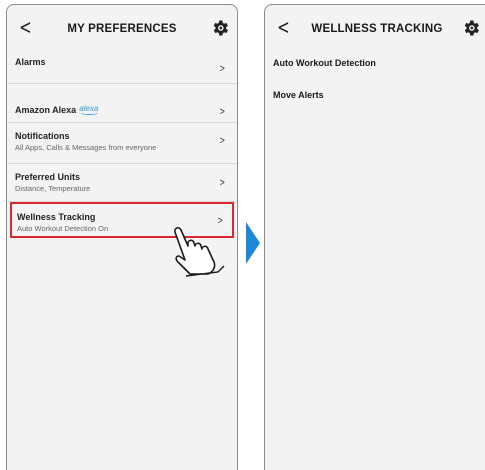 This screenshot has height=470, width=485. I want to click on pointing-hand-icon, so click(199, 252).